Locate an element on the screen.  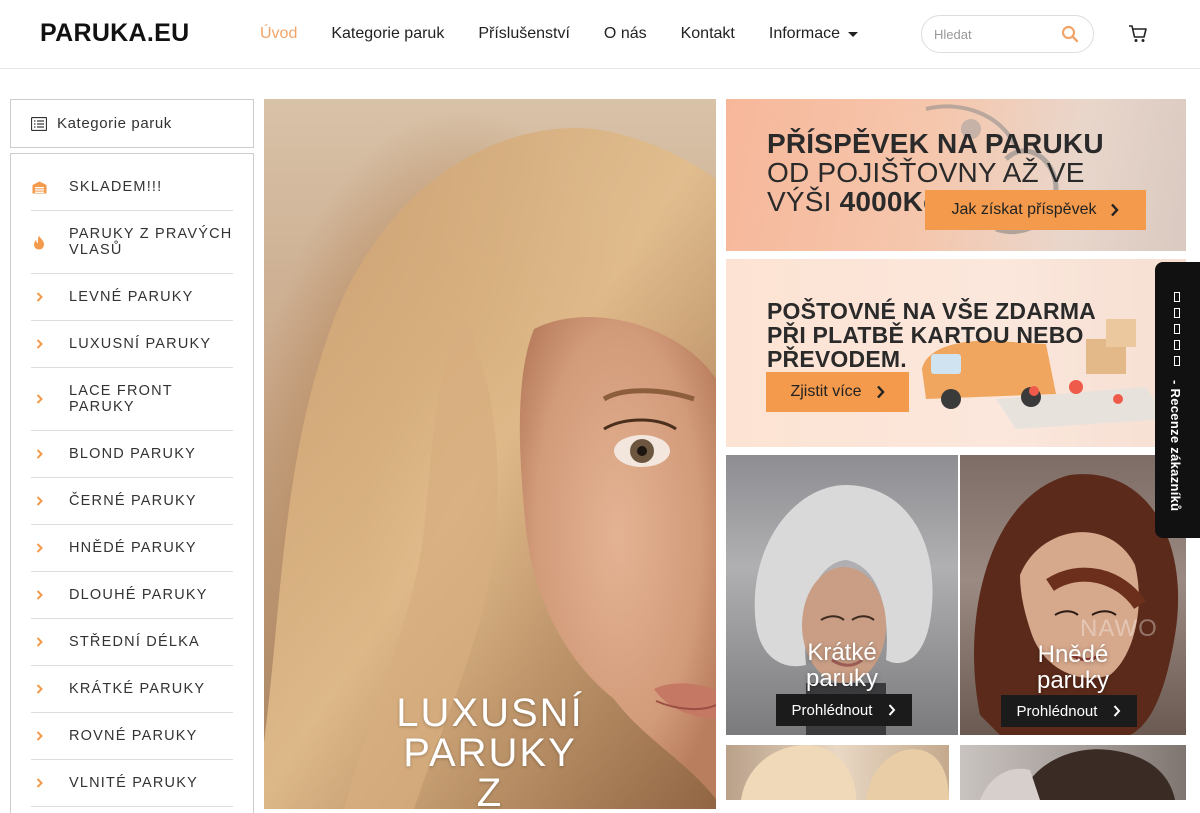
nav-item-o-nas: O nás is located at coordinates (625, 34).